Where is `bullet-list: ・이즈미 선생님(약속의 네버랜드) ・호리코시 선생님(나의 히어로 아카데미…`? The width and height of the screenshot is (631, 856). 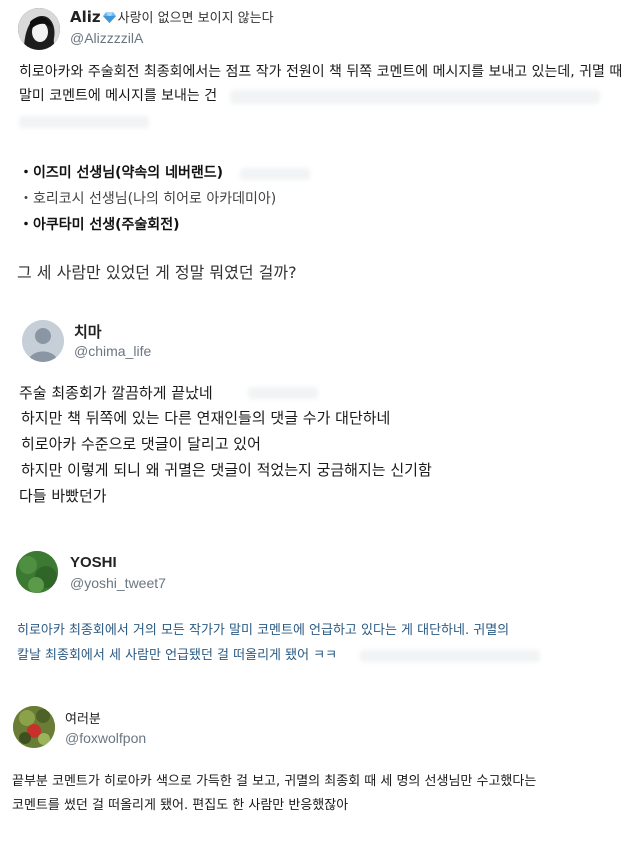 bullet-list: ・이즈미 선생님(약속의 네버랜드) ・호리코시 선생님(나의 히어로 아카데미… is located at coordinates (147, 199).